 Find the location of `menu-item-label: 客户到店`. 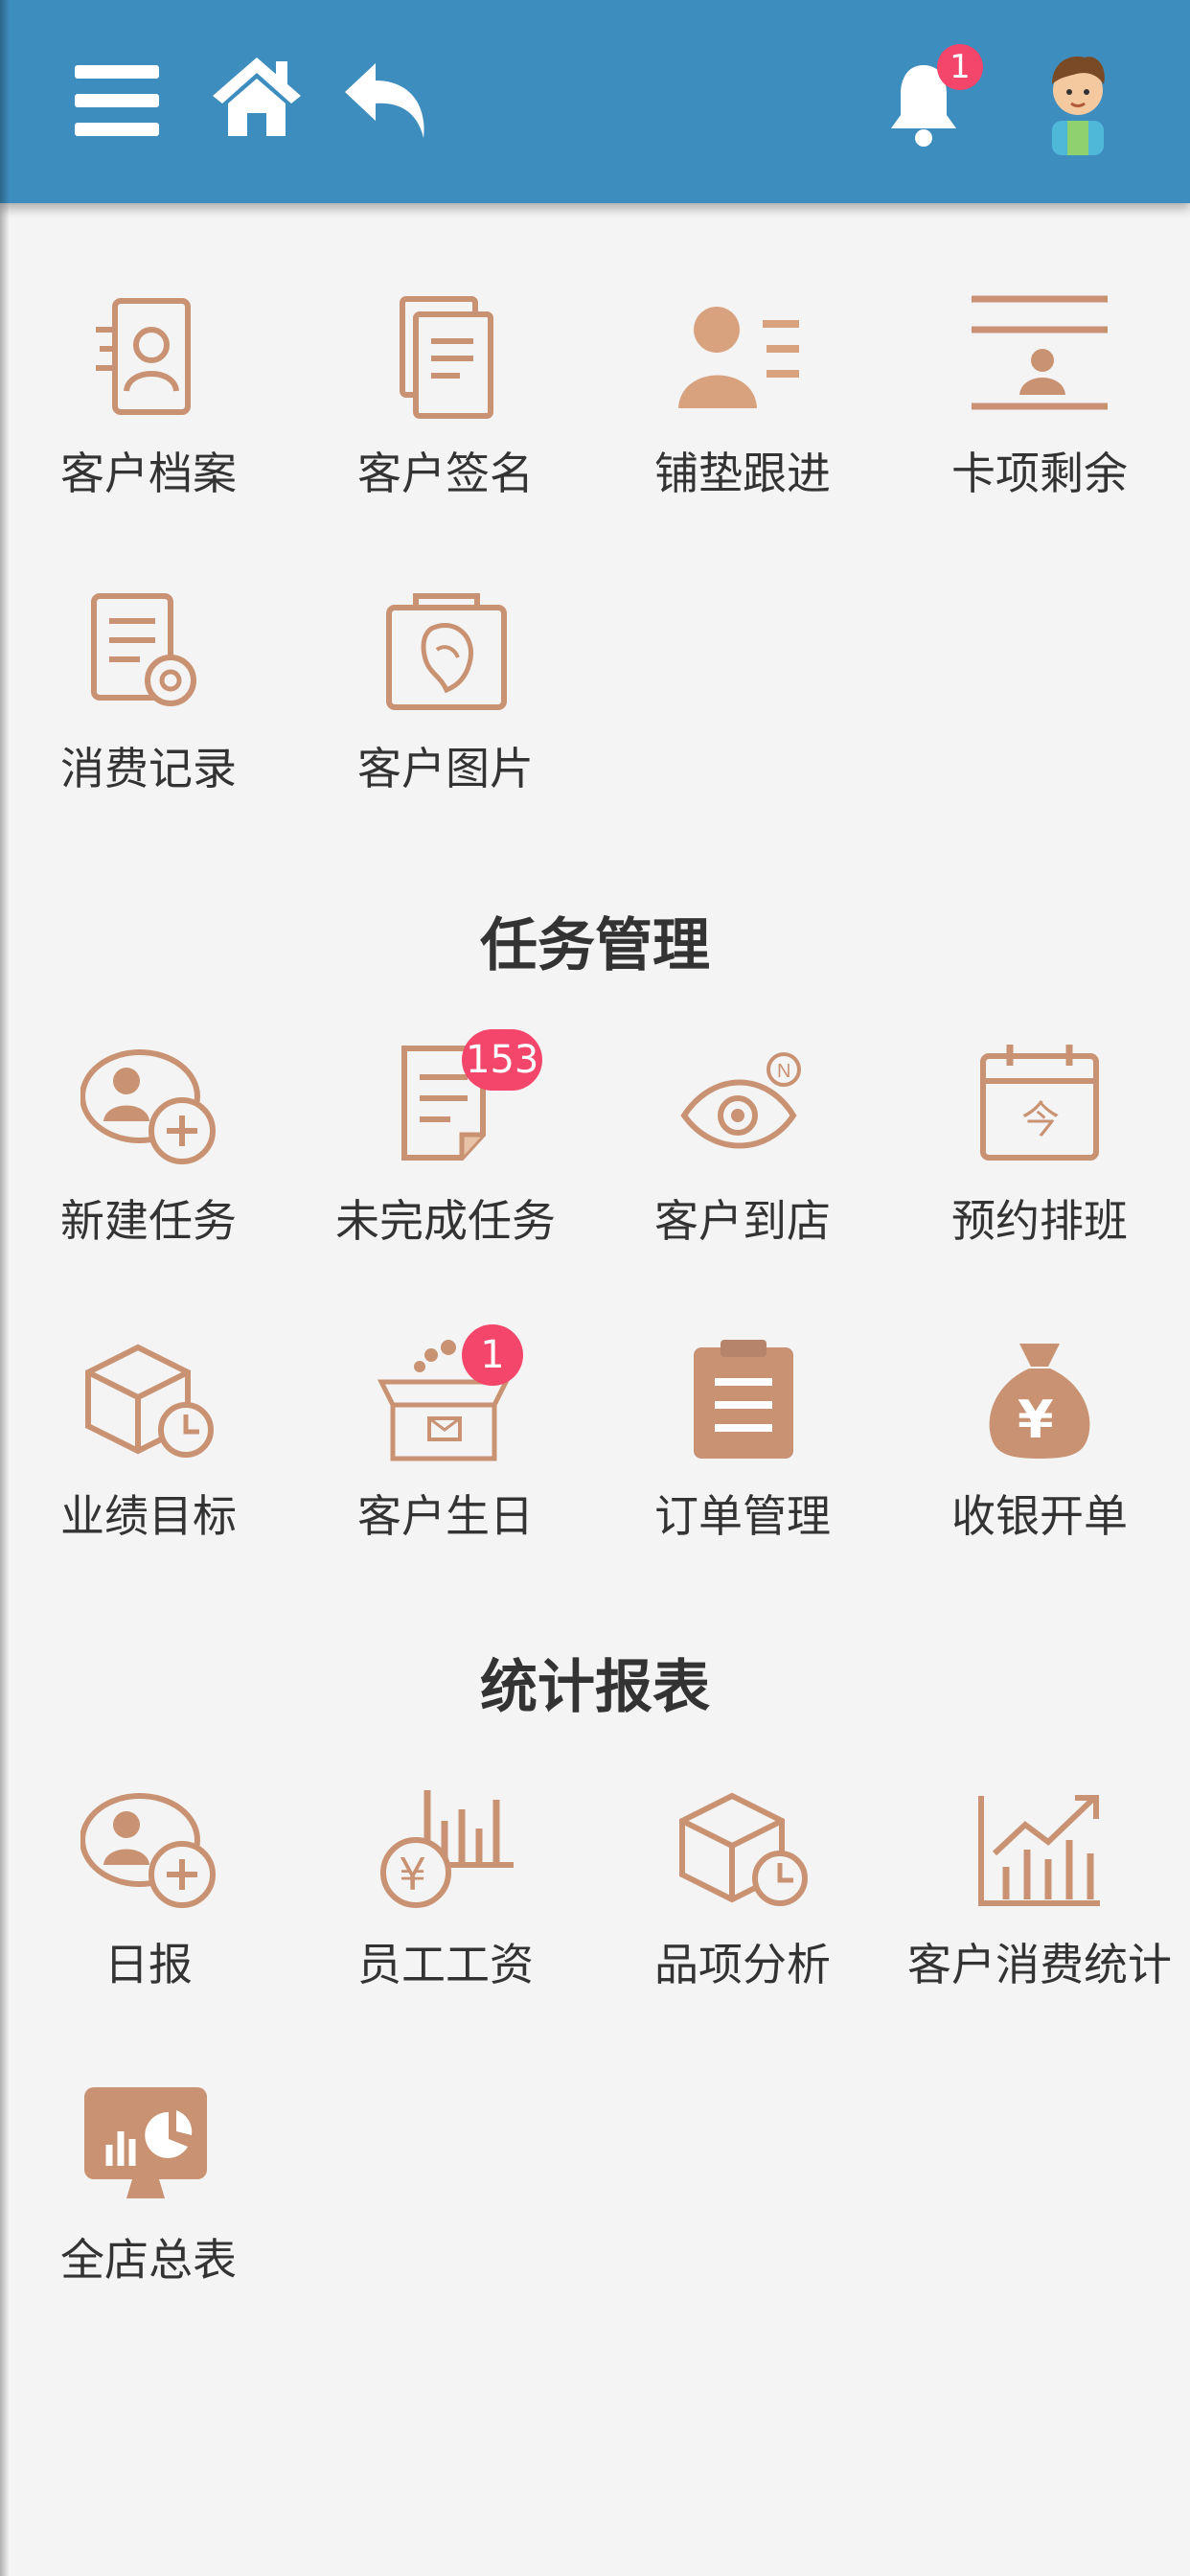

menu-item-label: 客户到店 is located at coordinates (743, 1221).